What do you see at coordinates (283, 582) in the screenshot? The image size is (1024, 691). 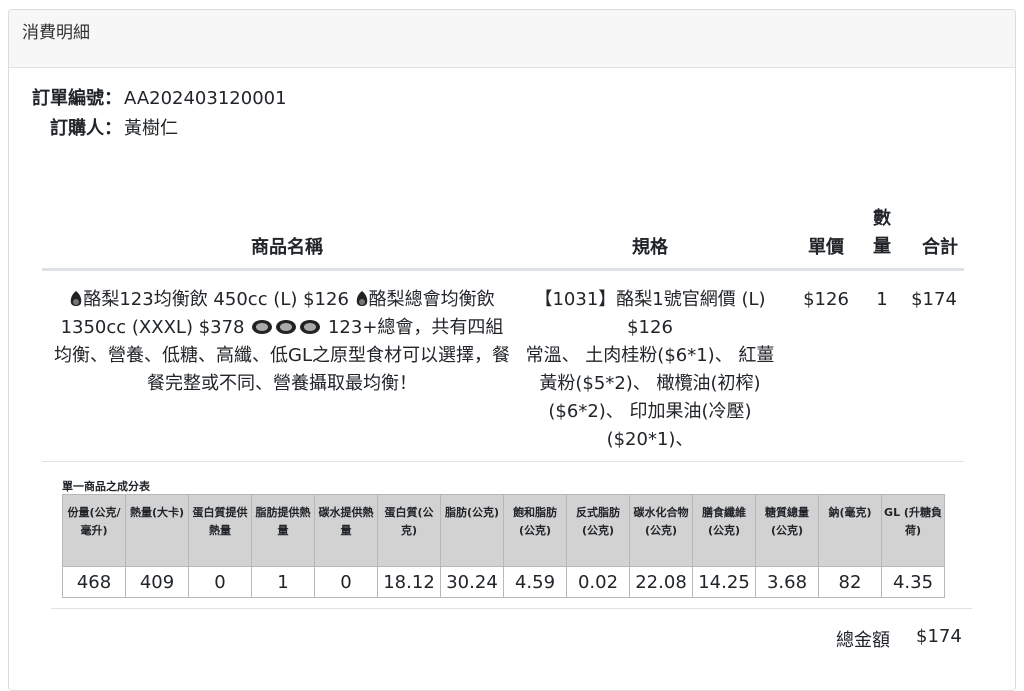 I see `nutrition-value: 1` at bounding box center [283, 582].